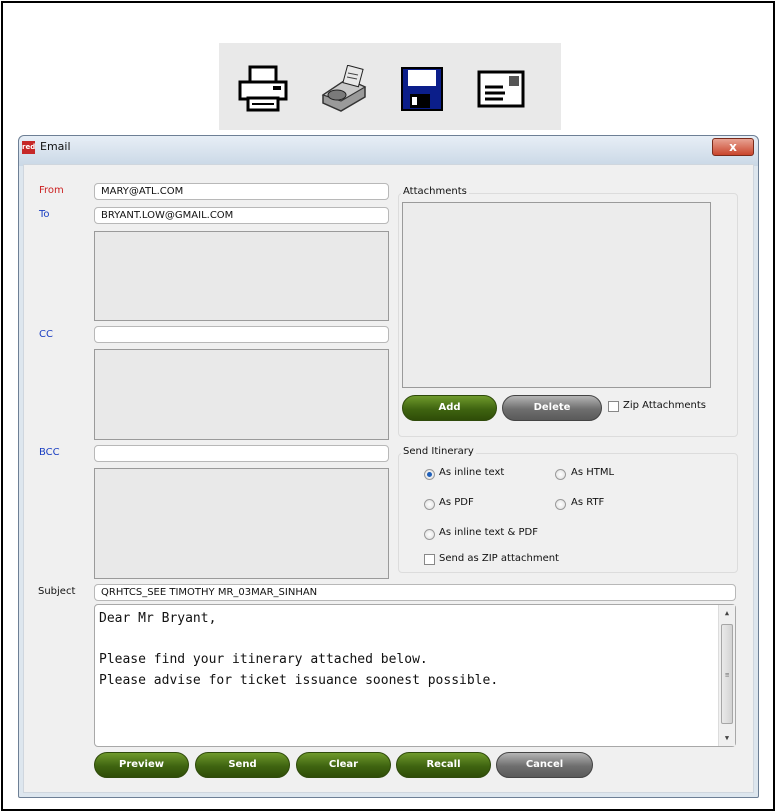 Image resolution: width=777 pixels, height=812 pixels. What do you see at coordinates (422, 89) in the screenshot?
I see `floppy-disk-icon` at bounding box center [422, 89].